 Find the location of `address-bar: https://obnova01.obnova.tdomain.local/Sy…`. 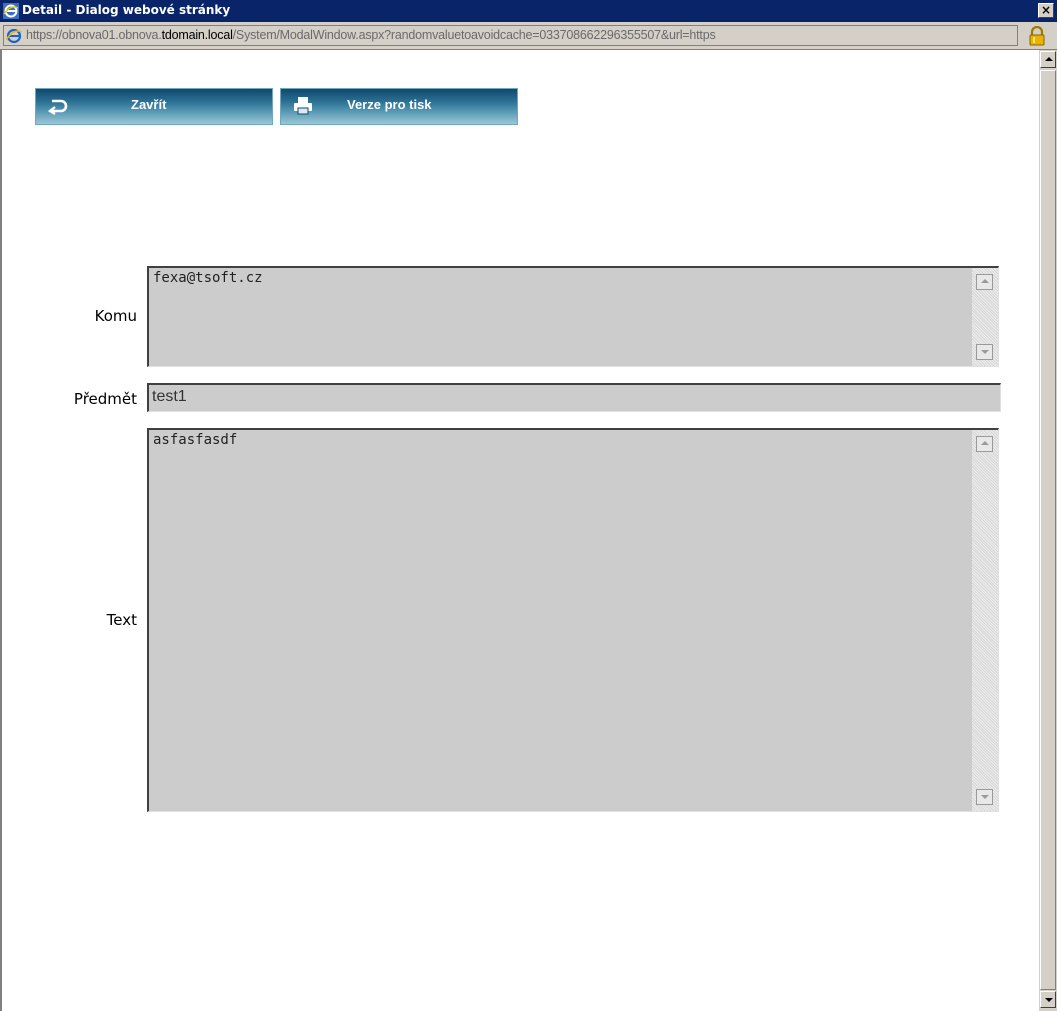

address-bar: https://obnova01.obnova.tdomain.local/Sy… is located at coordinates (528, 36).